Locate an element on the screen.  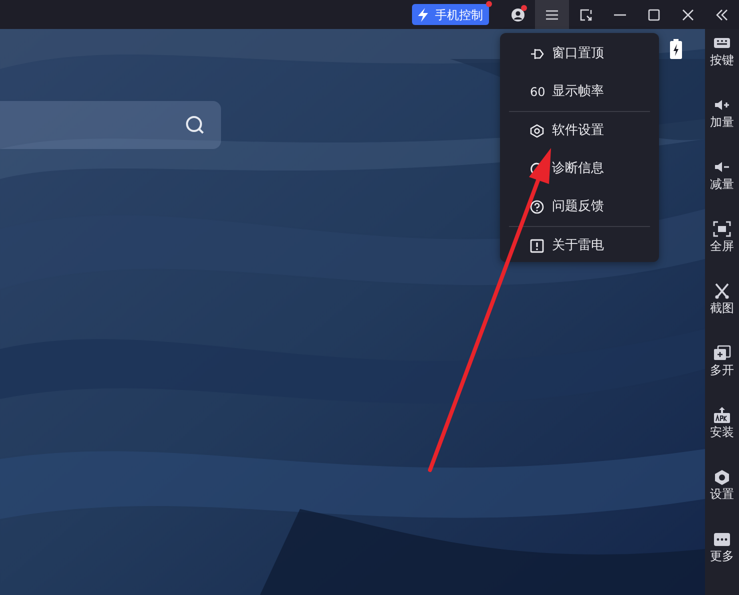
menu-item: 问题反馈 is located at coordinates (579, 207).